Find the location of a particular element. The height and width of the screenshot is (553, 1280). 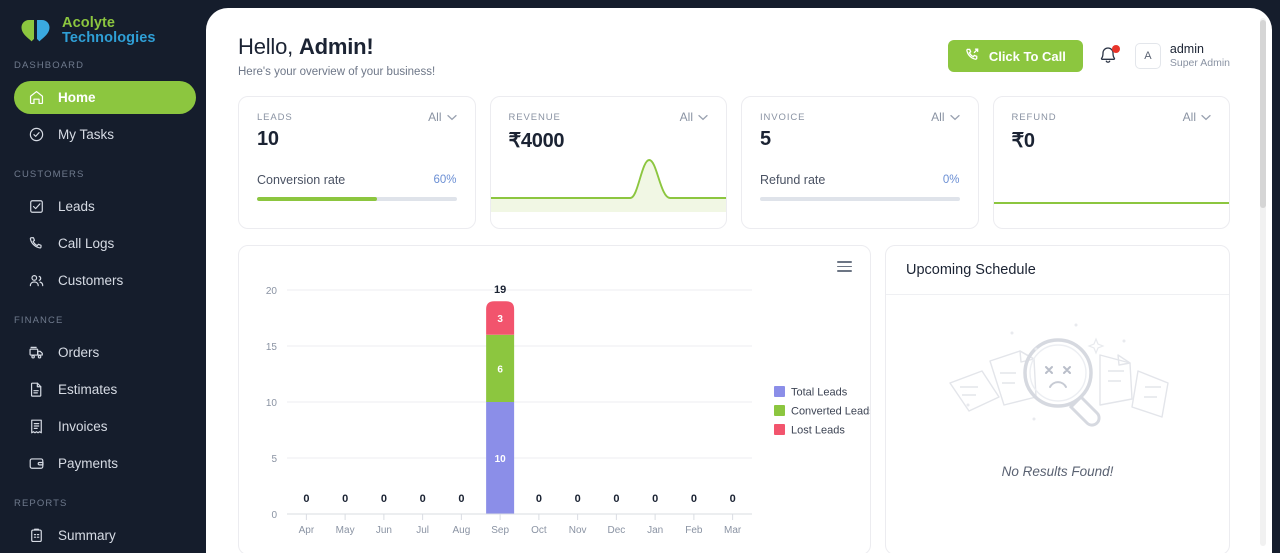

notification-badge-dot is located at coordinates (1115, 49).